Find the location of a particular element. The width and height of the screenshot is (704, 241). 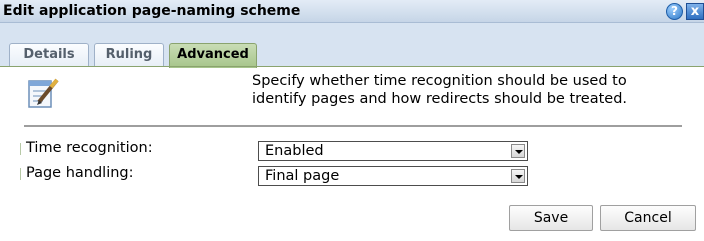

time-recognition-select: Enabled is located at coordinates (393, 151).